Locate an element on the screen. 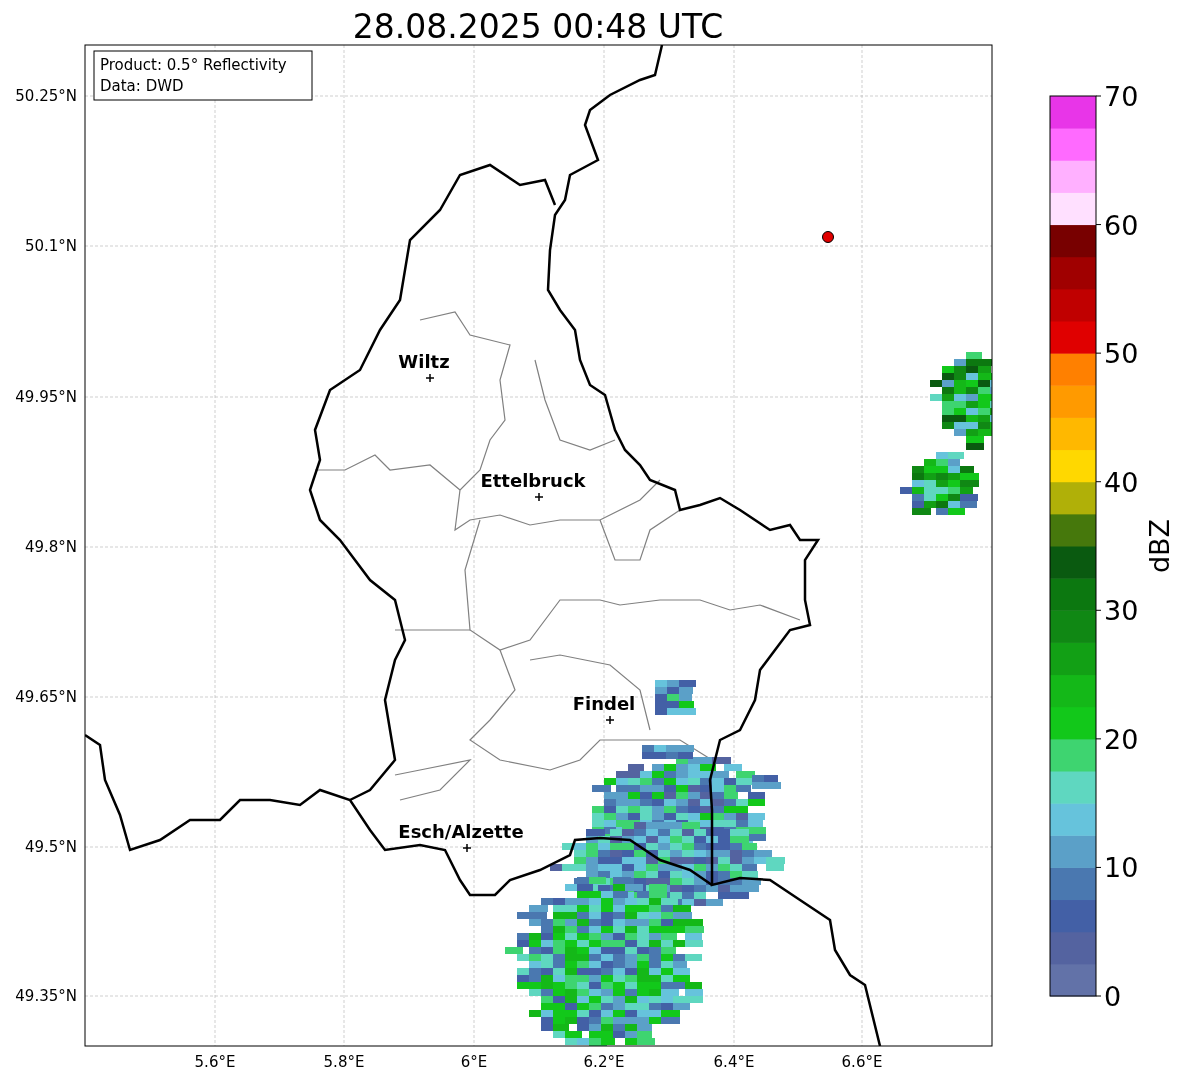  colorbar-tick-label: 0 is located at coordinates (1113, 996).